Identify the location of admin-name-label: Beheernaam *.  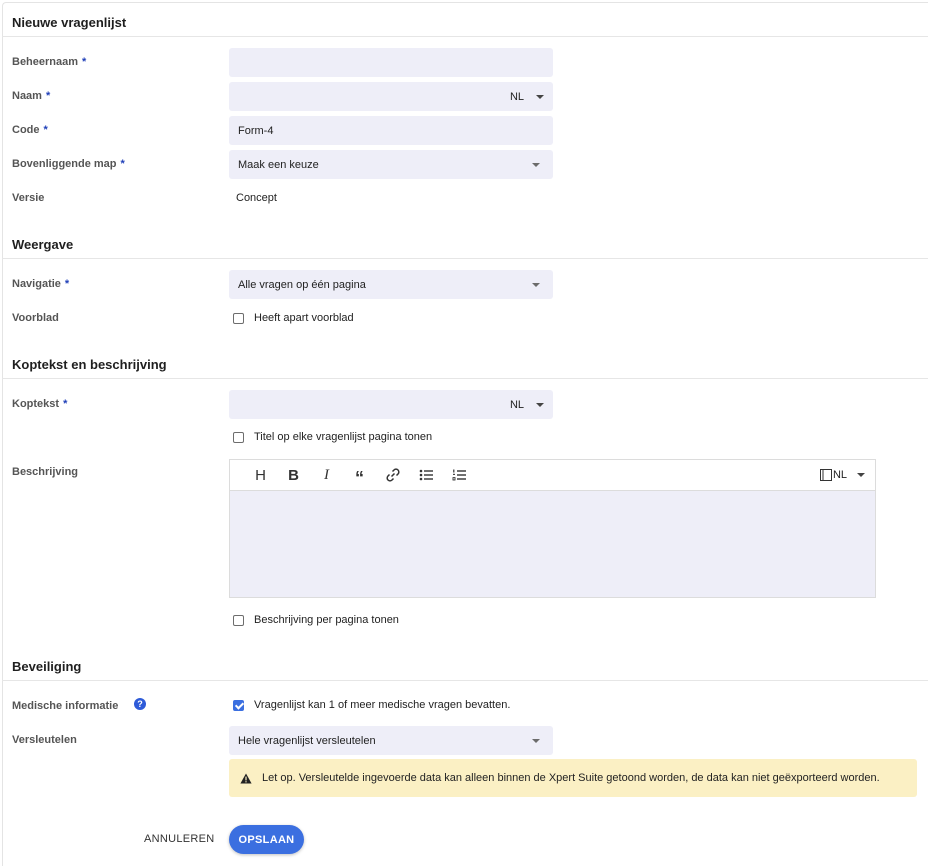
(49, 62).